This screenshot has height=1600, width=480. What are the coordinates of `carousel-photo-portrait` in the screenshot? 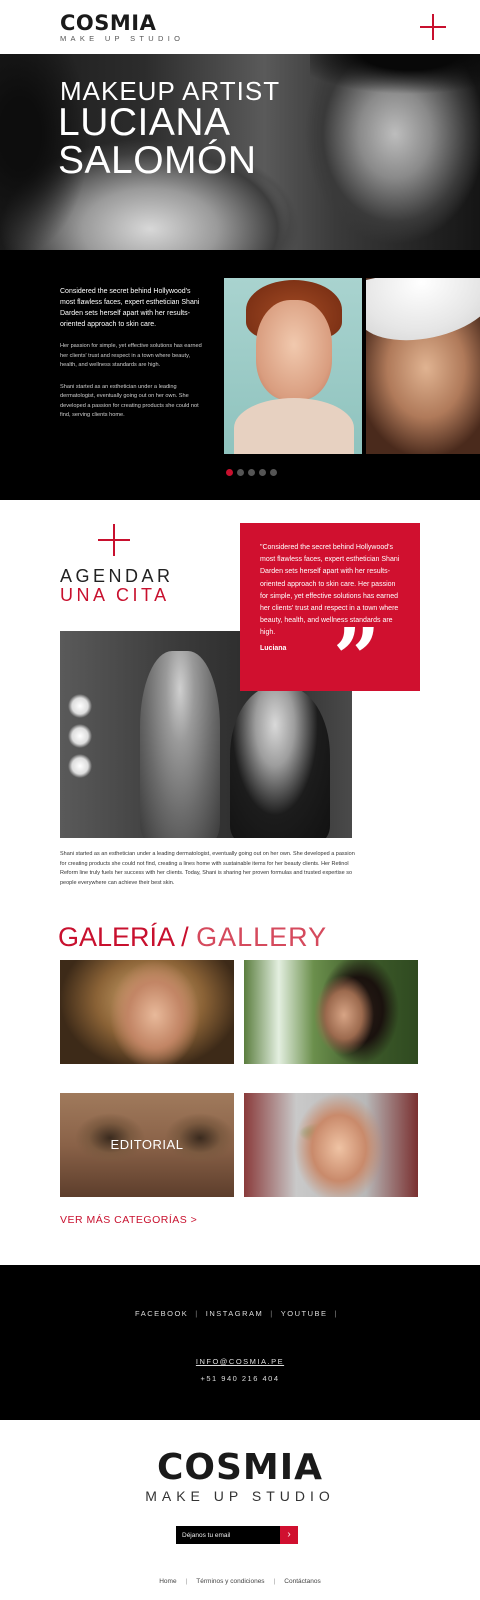 It's located at (293, 366).